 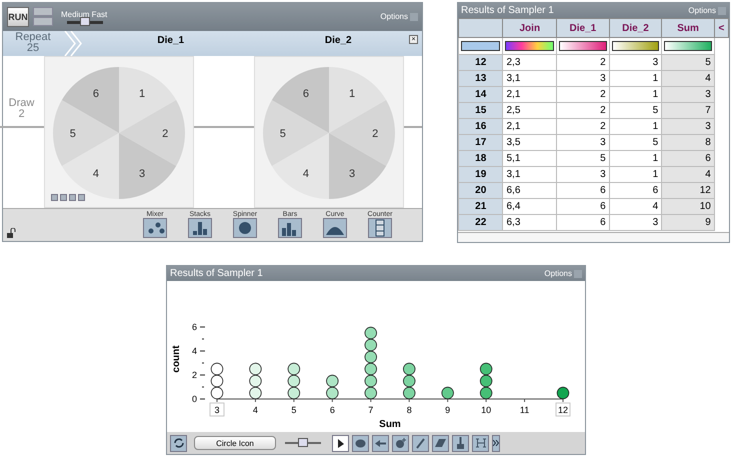 I want to click on bracket-icon, so click(x=480, y=443).